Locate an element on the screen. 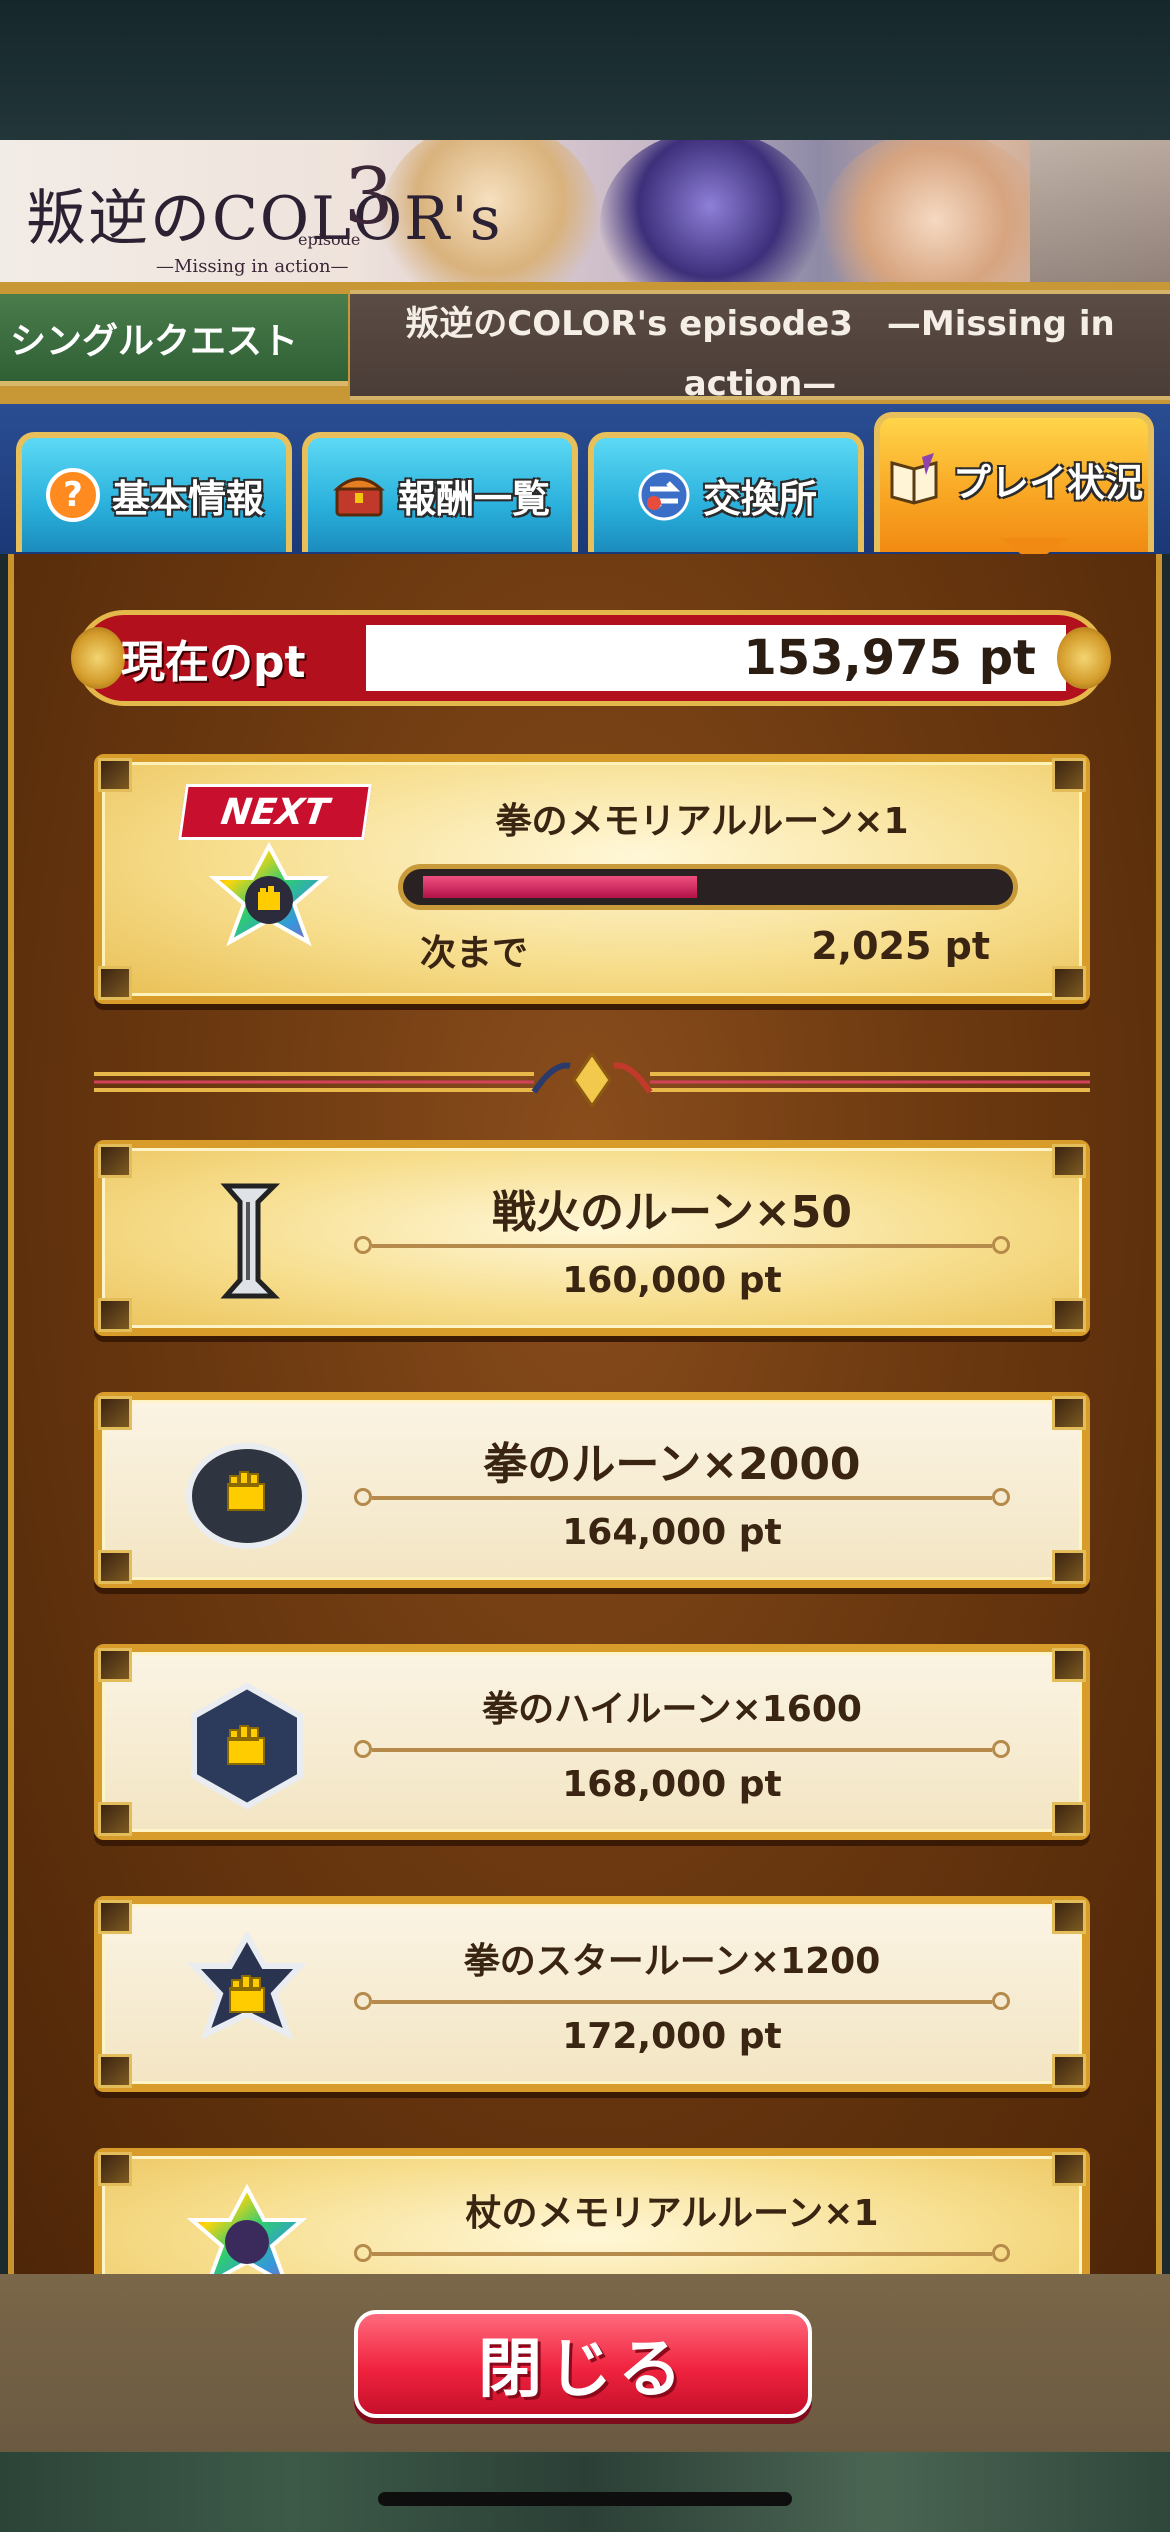 The image size is (1170, 2532). reward-row: 拳のスタールーン×1200 172,000 pt is located at coordinates (592, 1994).